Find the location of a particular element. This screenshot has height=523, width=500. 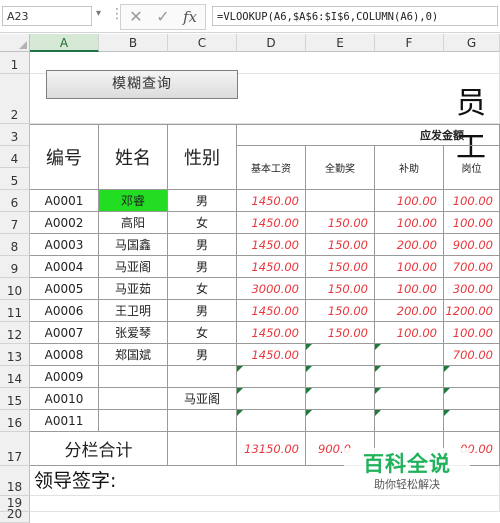

totals-gender is located at coordinates (202, 449).